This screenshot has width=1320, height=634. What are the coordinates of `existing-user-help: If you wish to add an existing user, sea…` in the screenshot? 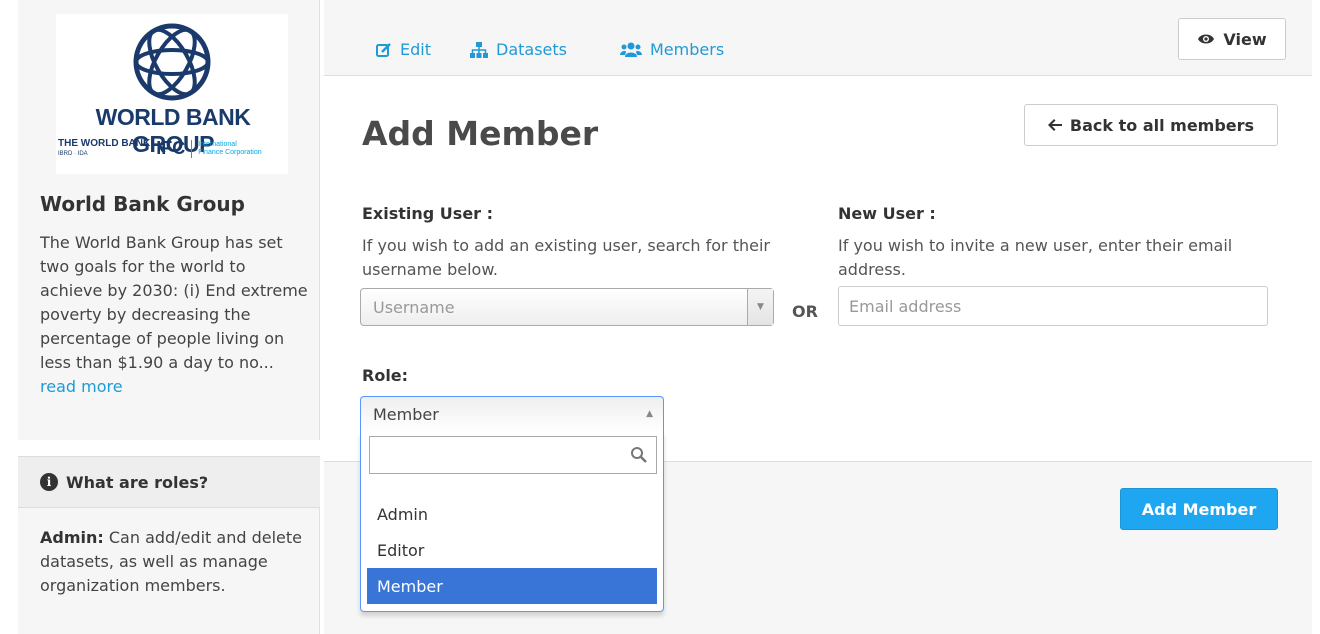 It's located at (566, 257).